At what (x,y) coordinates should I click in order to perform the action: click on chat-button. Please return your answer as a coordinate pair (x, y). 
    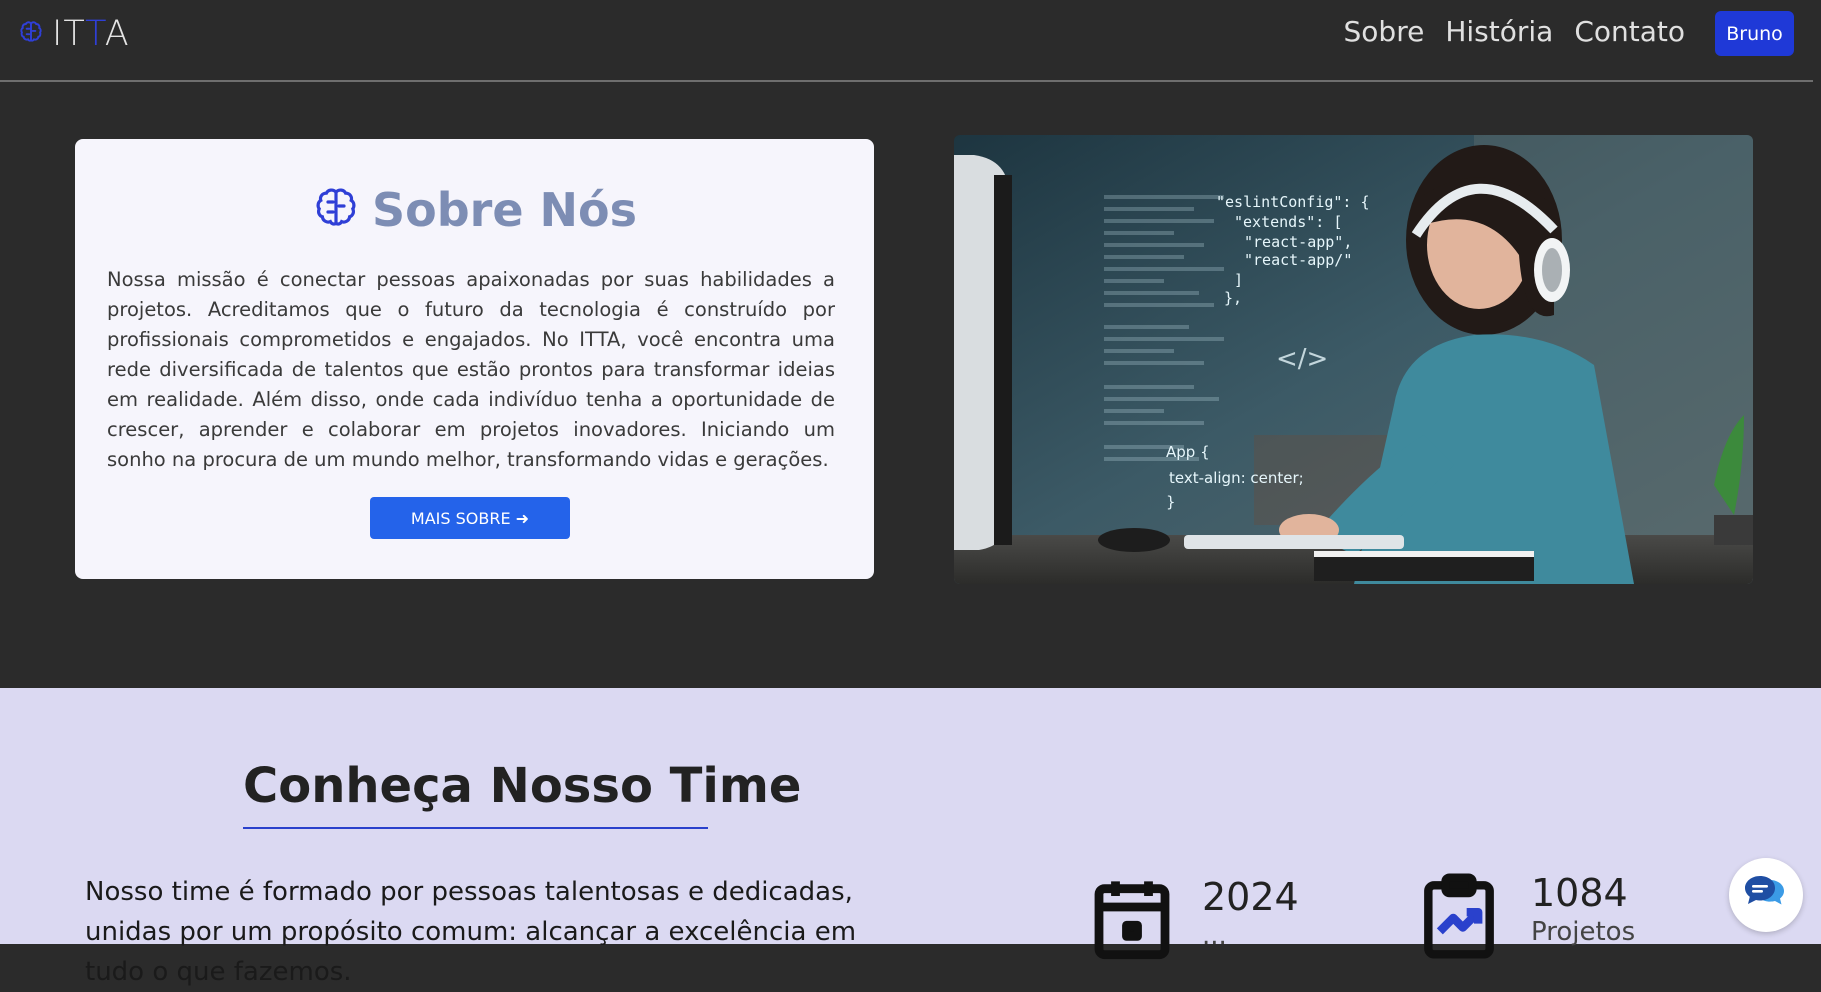
    Looking at the image, I should click on (1766, 895).